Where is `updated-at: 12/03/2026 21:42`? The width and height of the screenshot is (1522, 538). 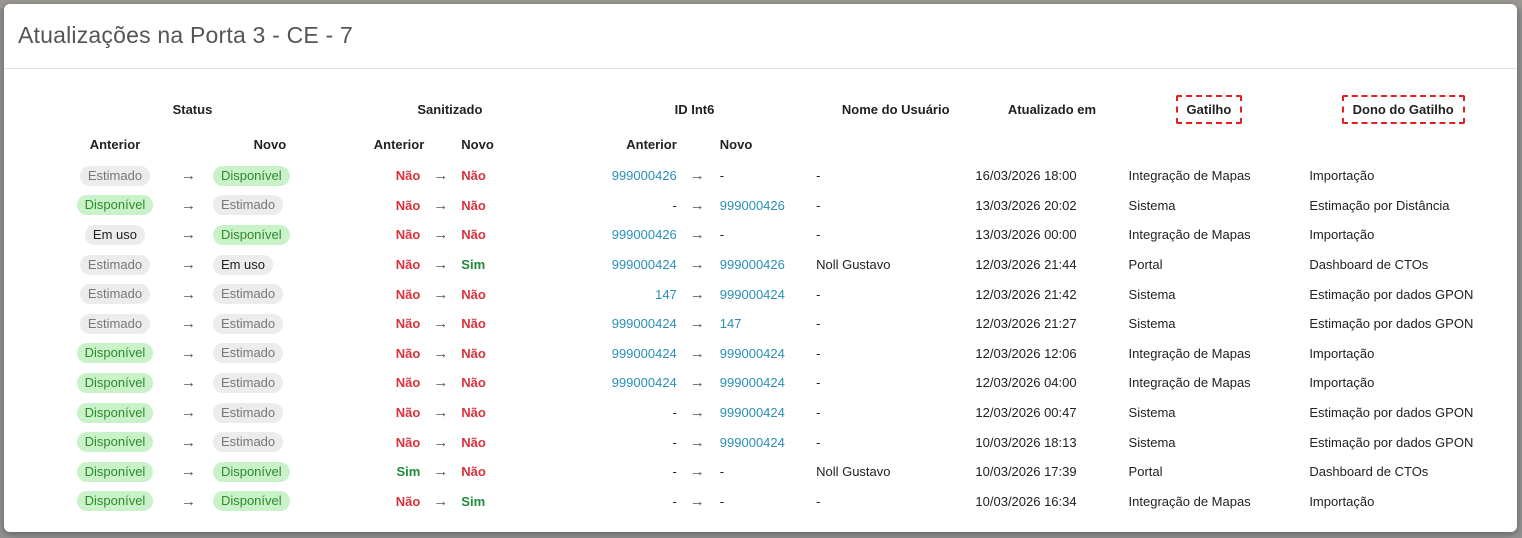 updated-at: 12/03/2026 21:42 is located at coordinates (1026, 294).